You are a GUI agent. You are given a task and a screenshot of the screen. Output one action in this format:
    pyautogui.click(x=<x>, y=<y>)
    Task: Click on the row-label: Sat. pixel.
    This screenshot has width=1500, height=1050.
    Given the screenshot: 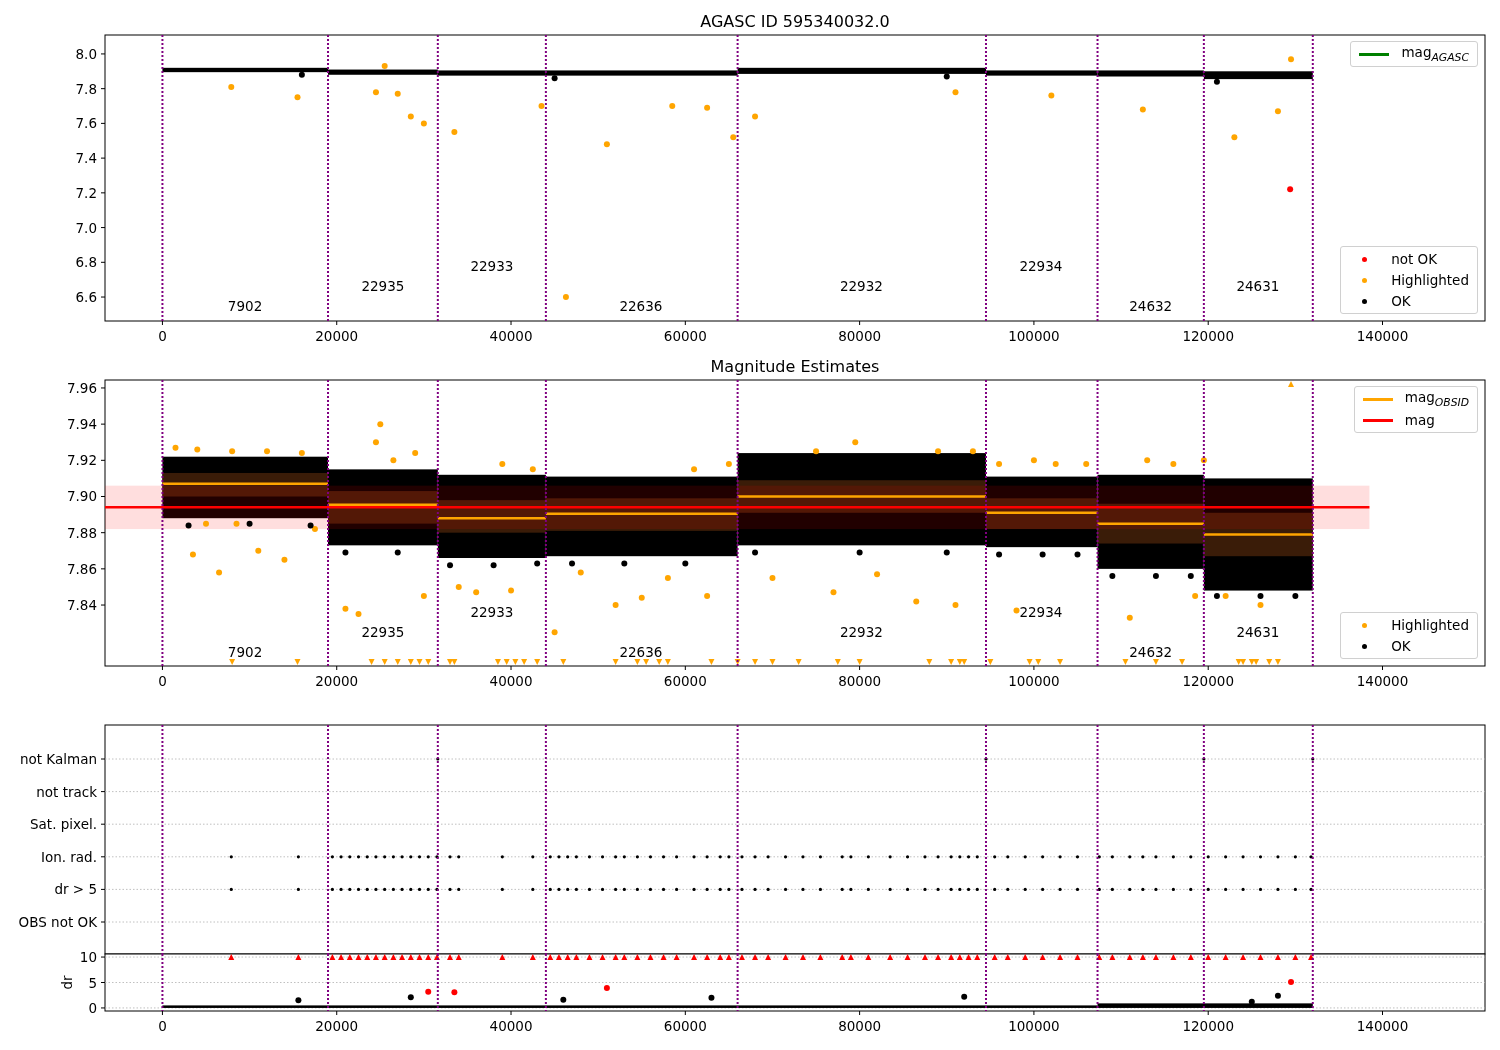 What is the action you would take?
    pyautogui.click(x=63, y=824)
    